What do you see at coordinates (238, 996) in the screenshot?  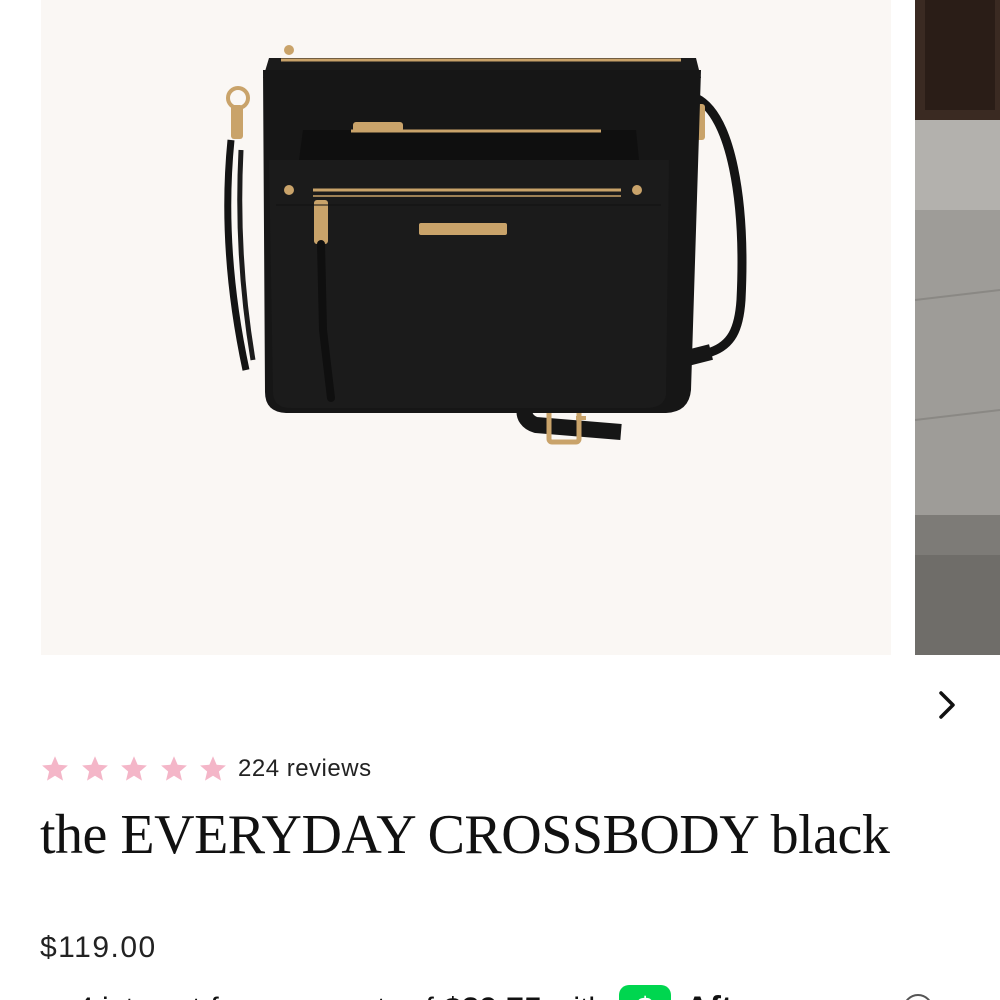 I see `installment-prefix: or 4 interest-free payments of` at bounding box center [238, 996].